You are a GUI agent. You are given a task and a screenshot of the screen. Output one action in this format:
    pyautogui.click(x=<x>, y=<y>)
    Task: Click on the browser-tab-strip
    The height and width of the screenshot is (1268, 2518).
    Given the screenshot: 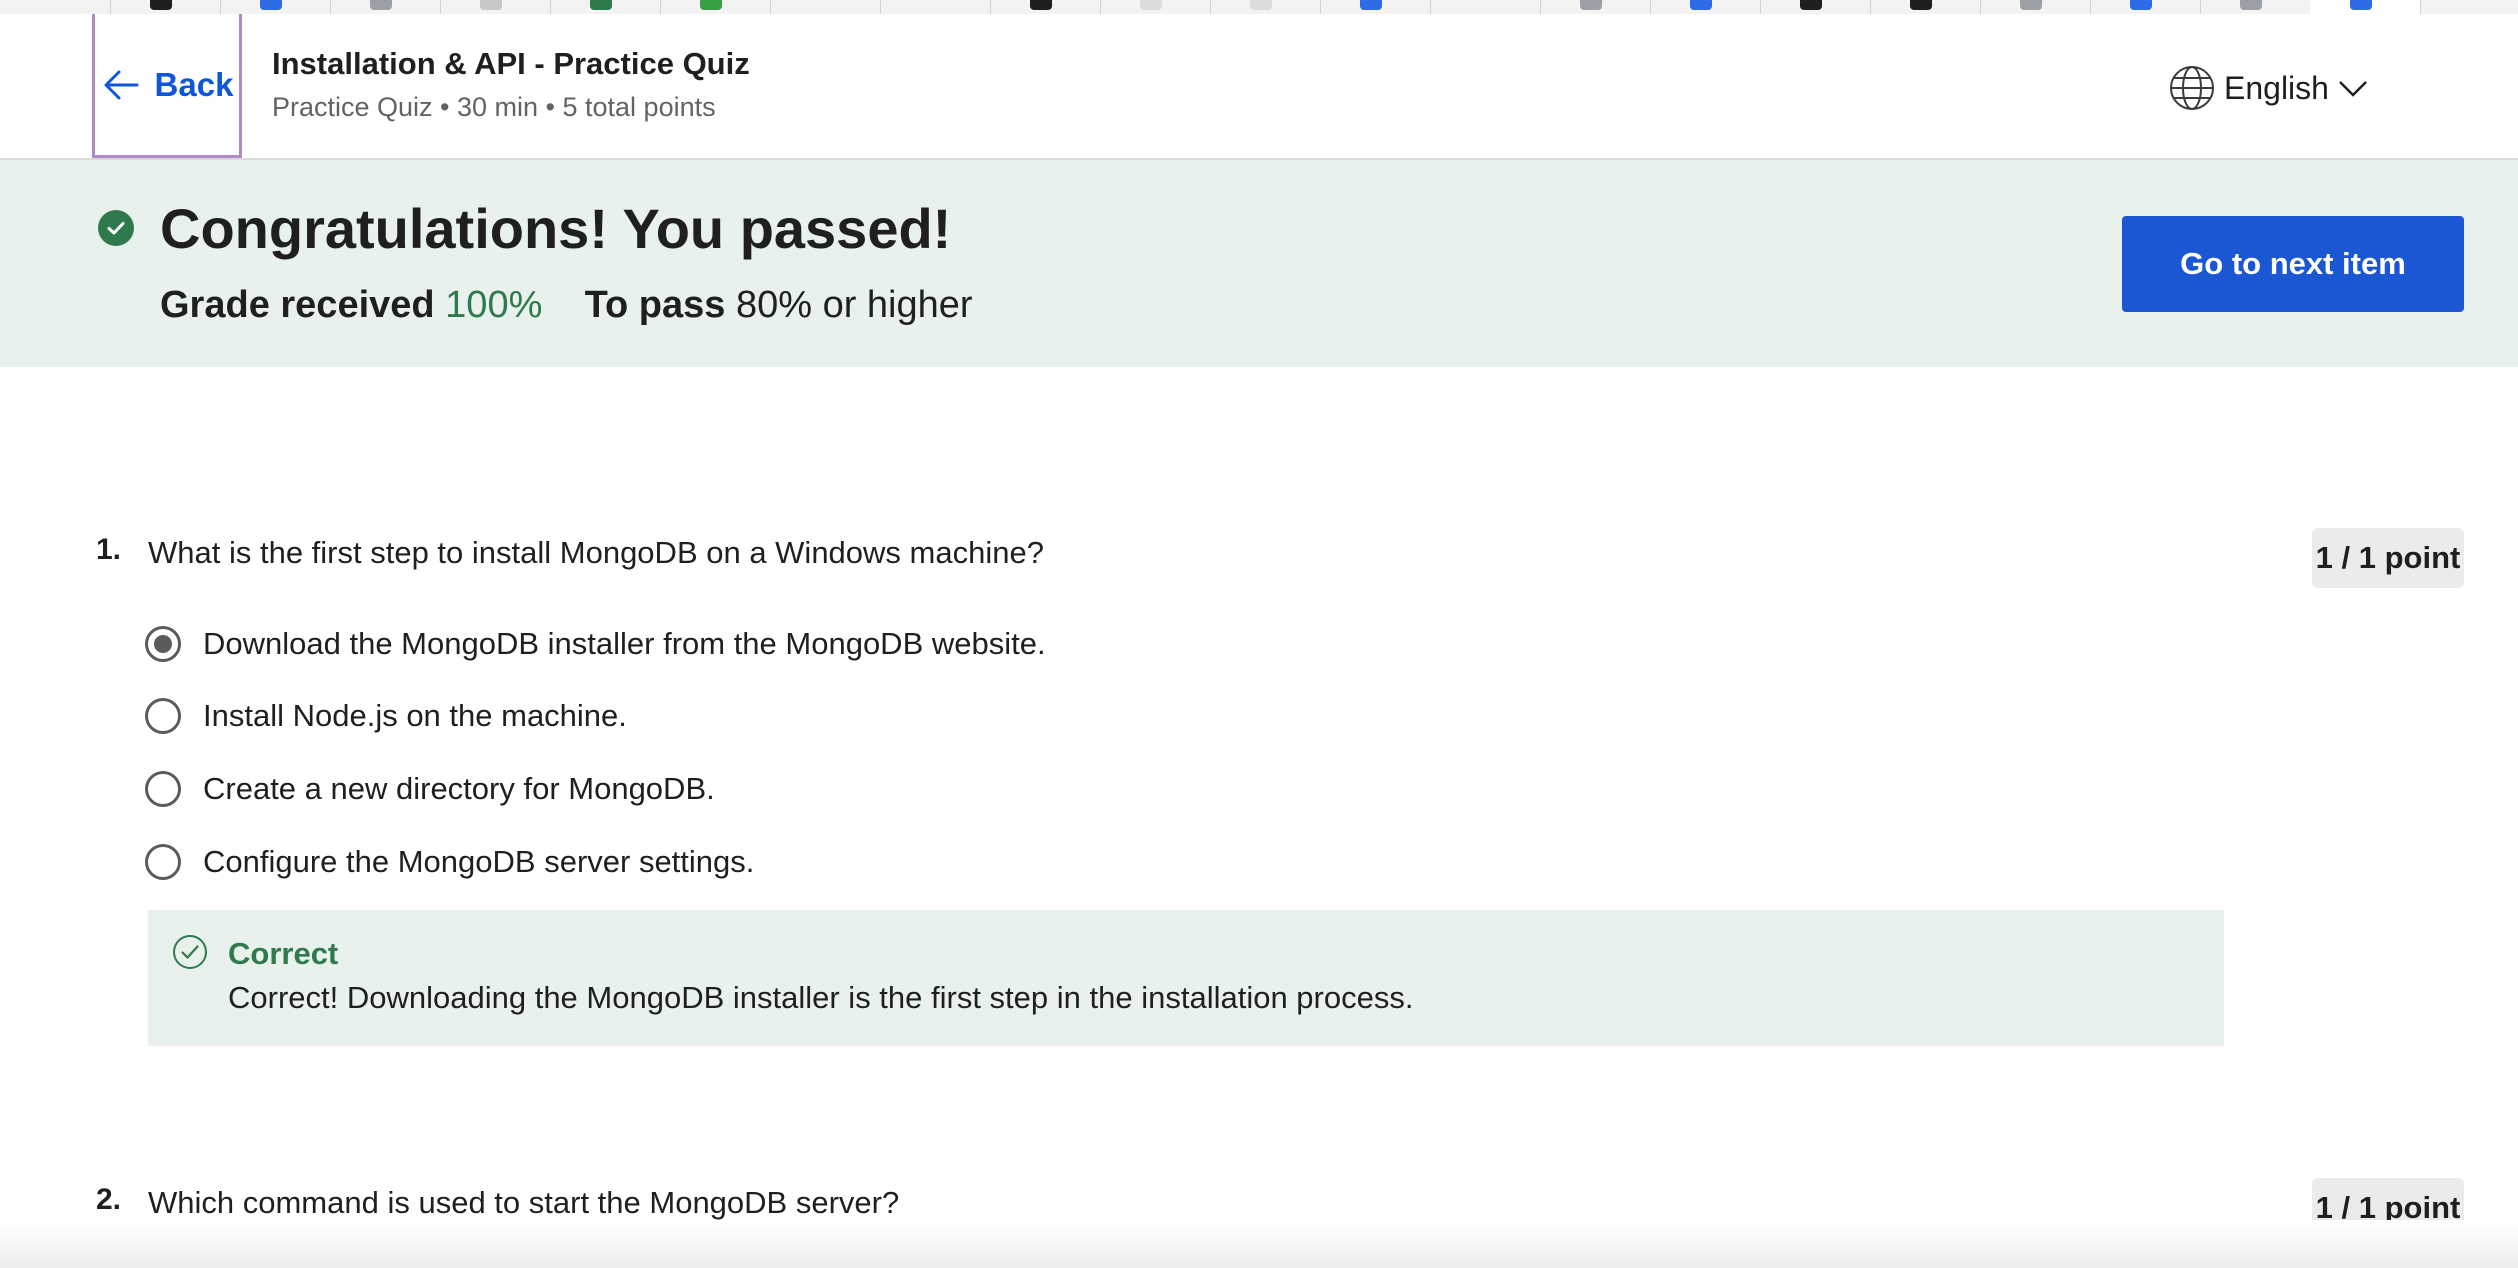 What is the action you would take?
    pyautogui.click(x=1259, y=7)
    